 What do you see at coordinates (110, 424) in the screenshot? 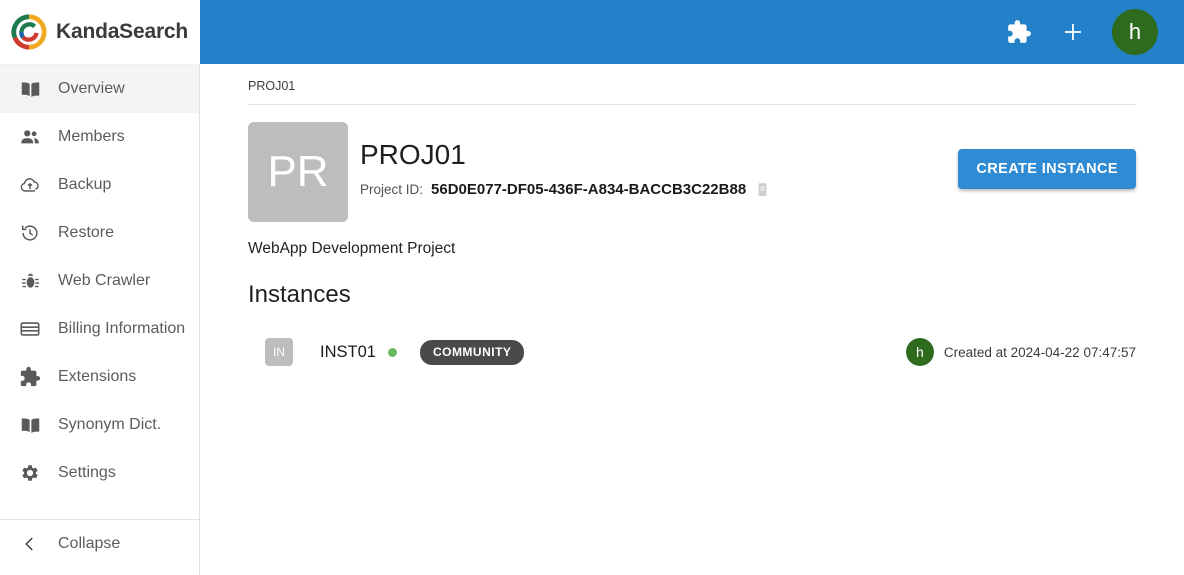
I see `sidebar-item-label: Synonym Dict.` at bounding box center [110, 424].